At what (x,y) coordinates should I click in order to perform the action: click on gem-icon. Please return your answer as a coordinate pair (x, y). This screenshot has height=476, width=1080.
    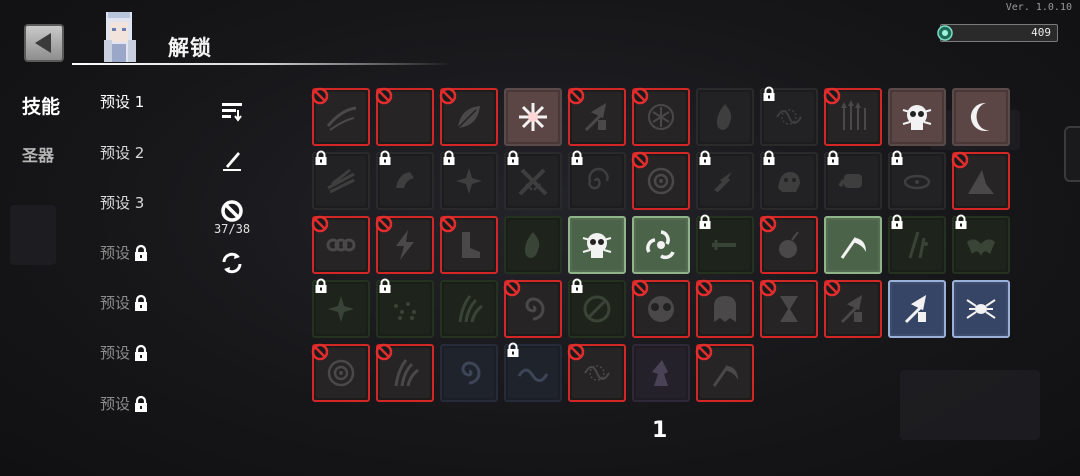
    Looking at the image, I should click on (945, 33).